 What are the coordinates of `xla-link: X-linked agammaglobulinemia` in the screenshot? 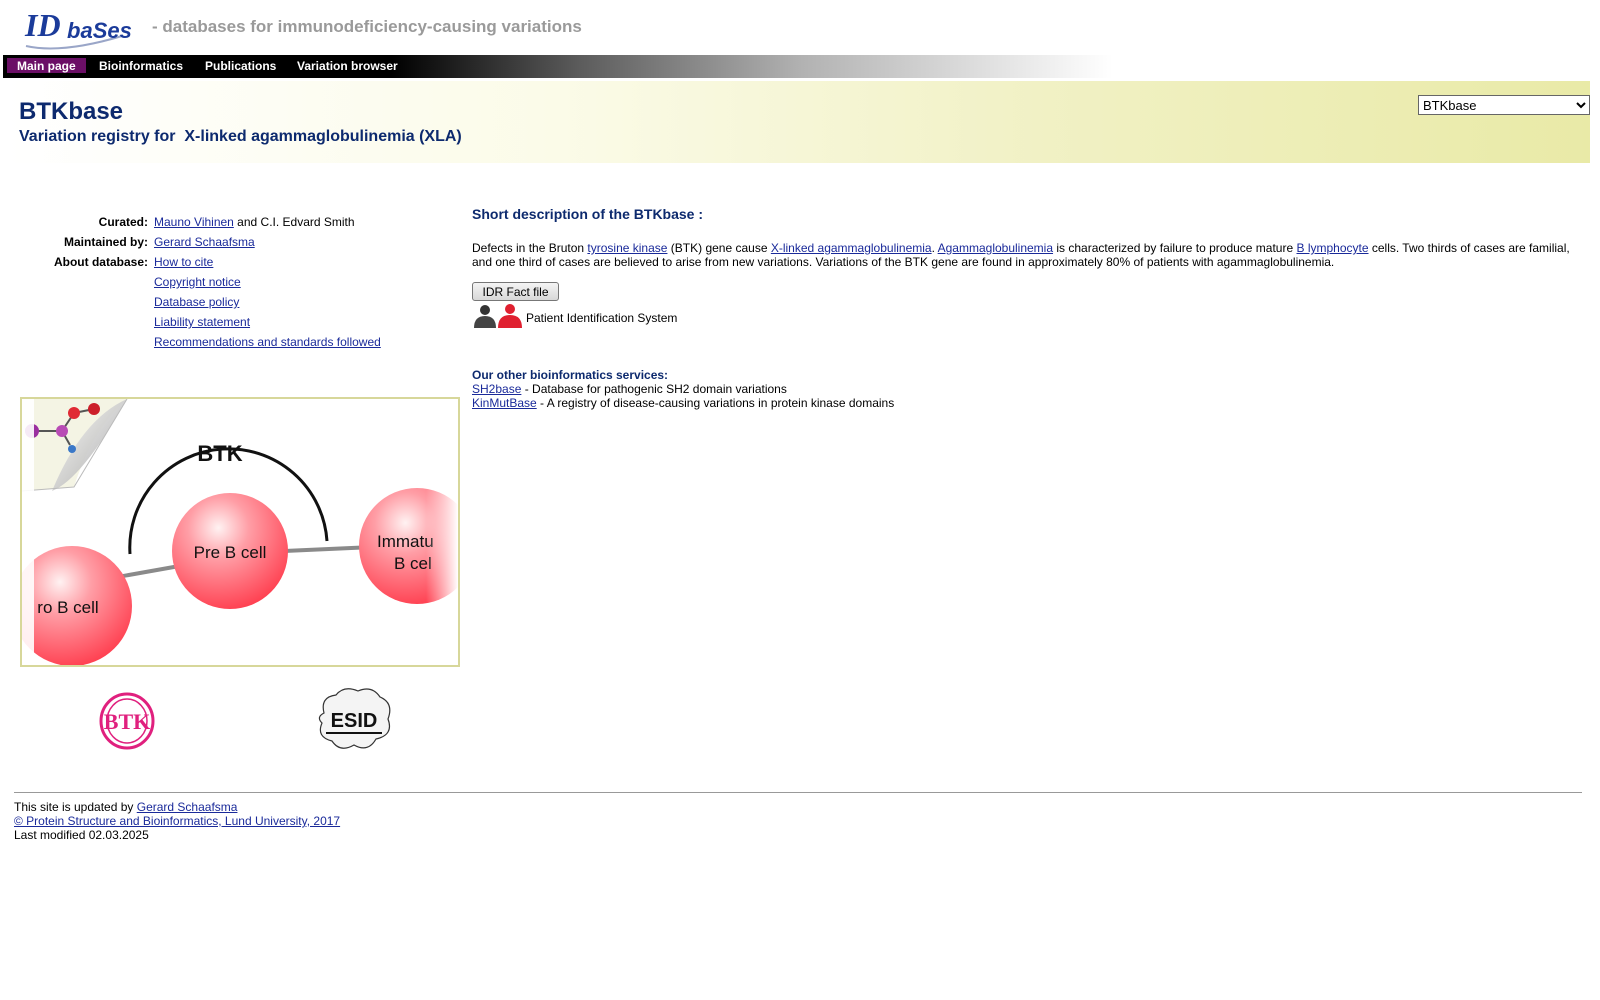 It's located at (851, 248).